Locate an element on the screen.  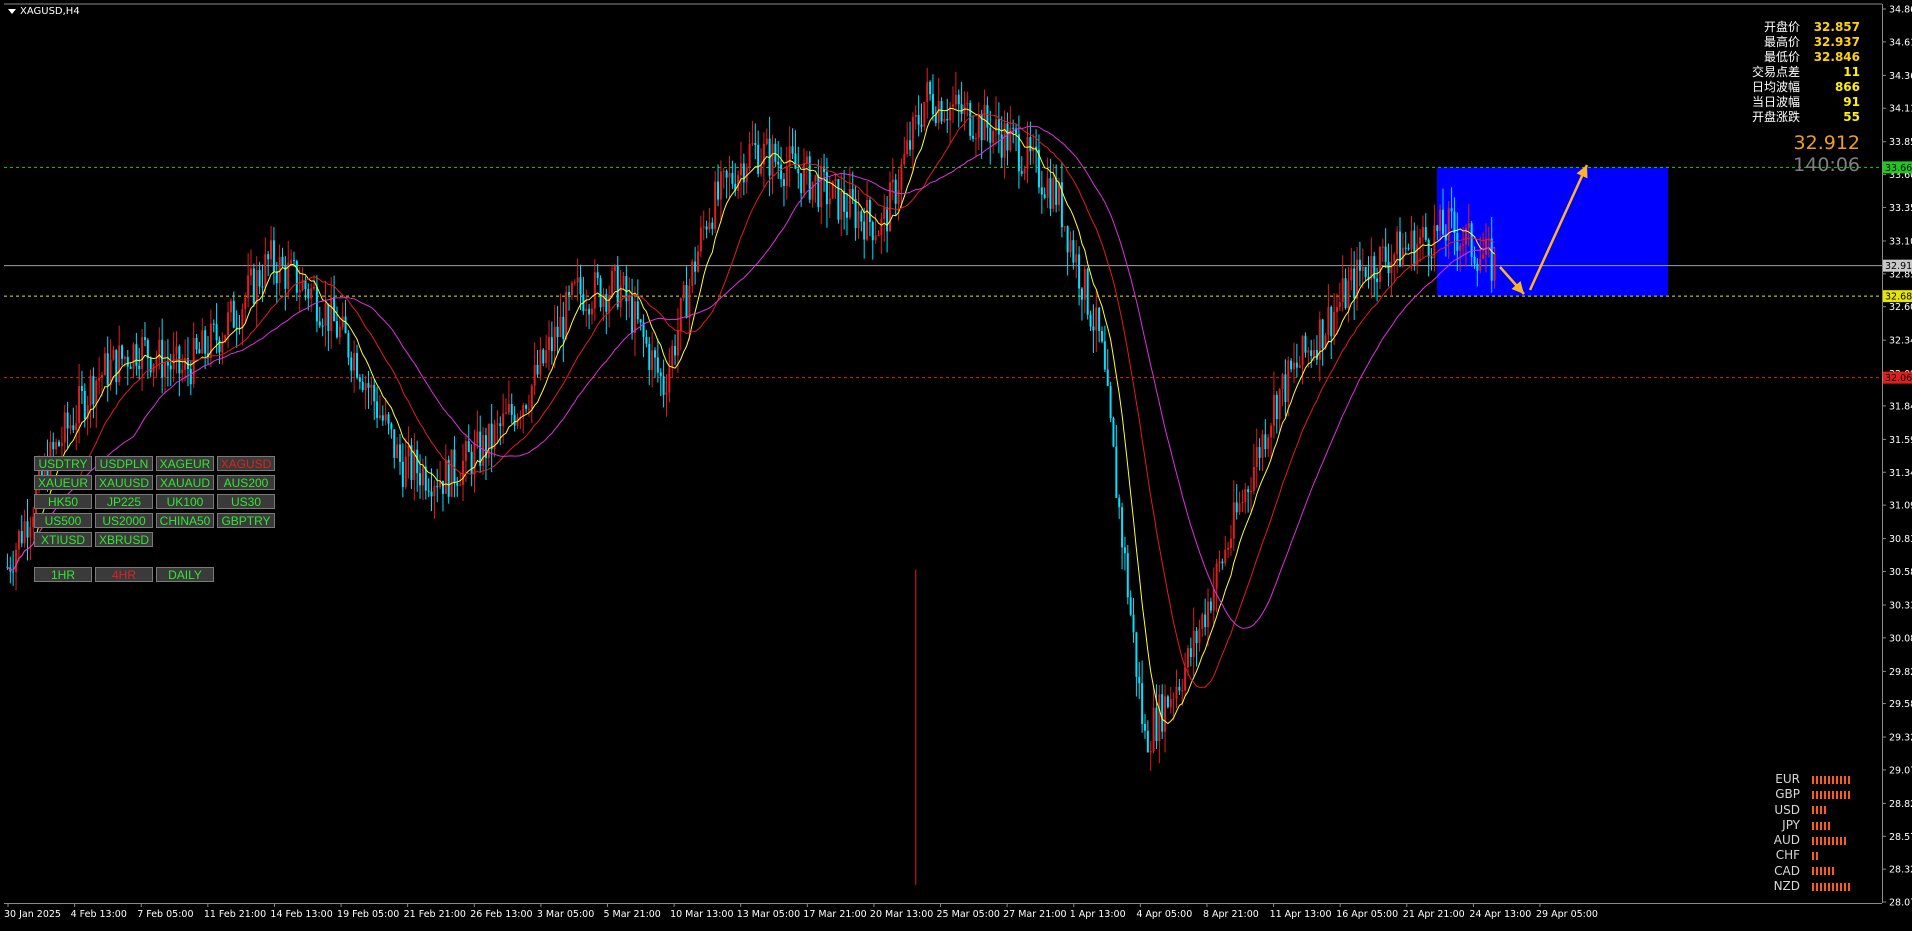
price-tick-label: 30.080 is located at coordinates (1900, 638).